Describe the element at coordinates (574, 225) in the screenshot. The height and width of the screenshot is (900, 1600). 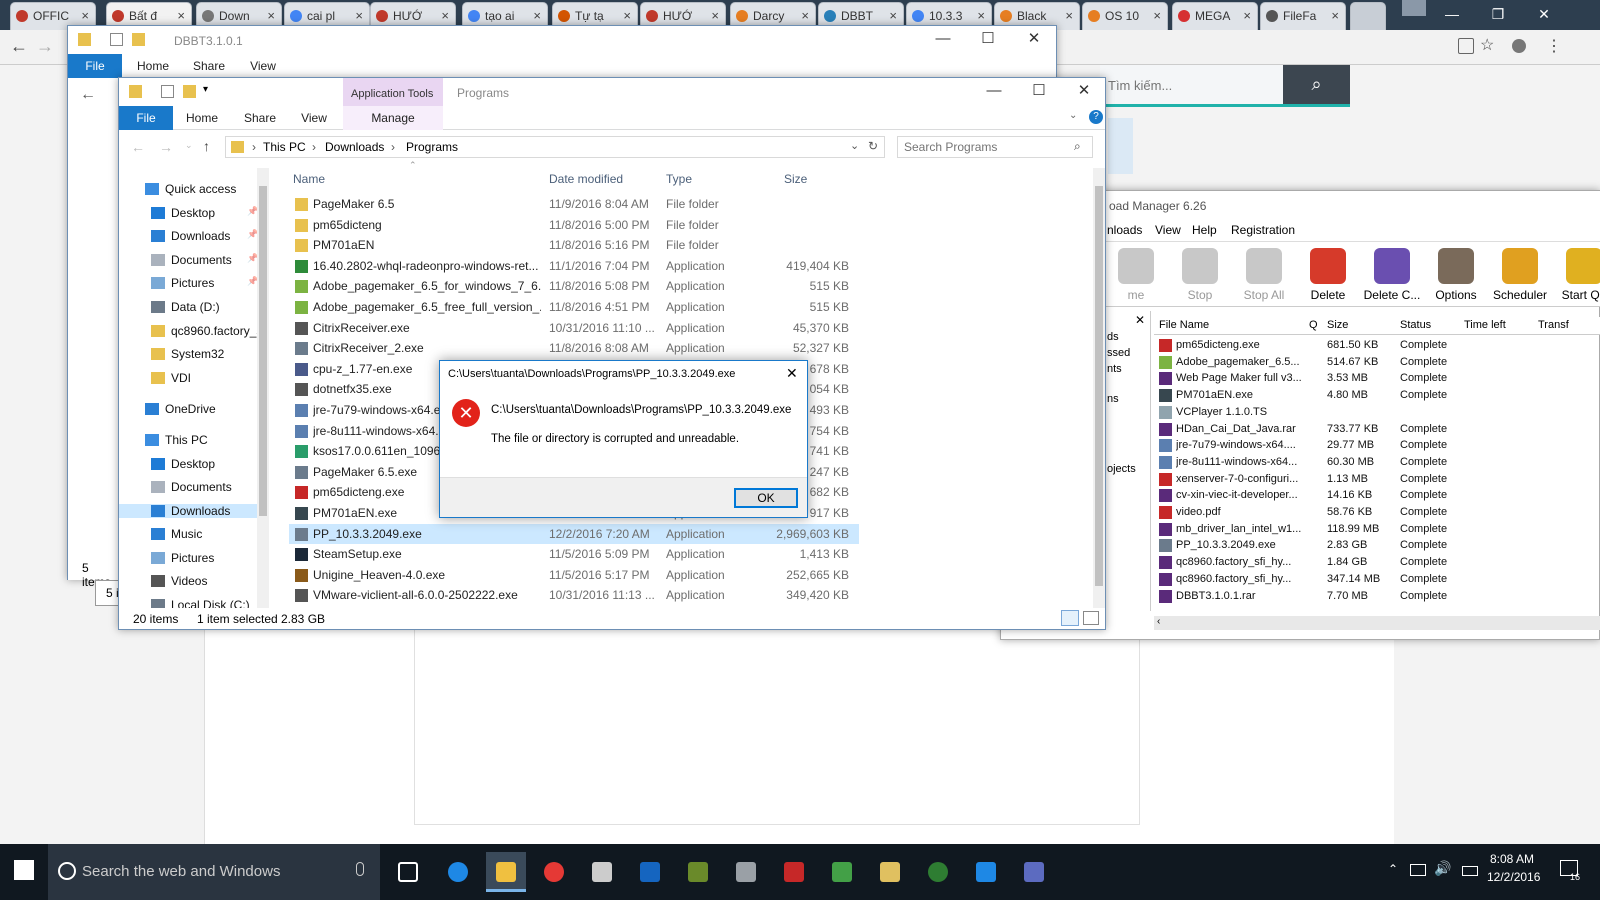
I see `file-row: pm65dicteng 11/8/2016 5:00 PM File folder` at that location.